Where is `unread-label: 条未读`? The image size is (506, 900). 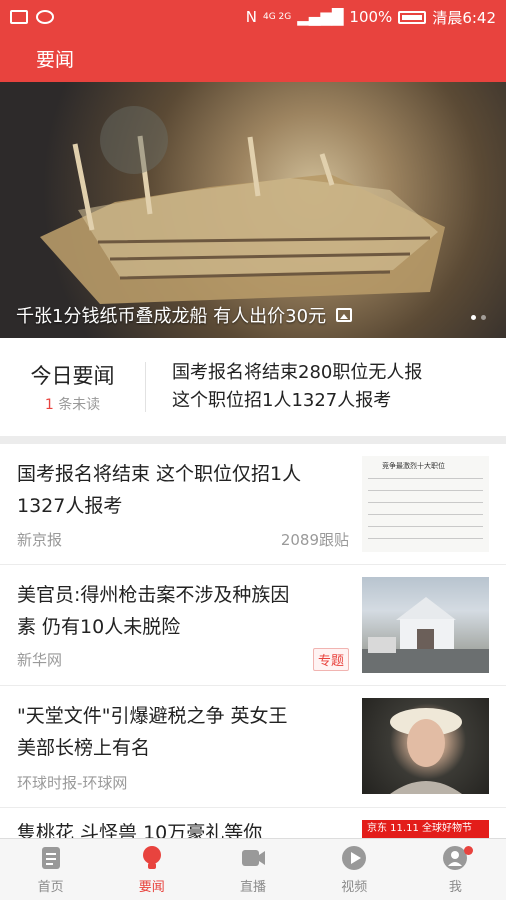
unread-label: 条未读 is located at coordinates (79, 405).